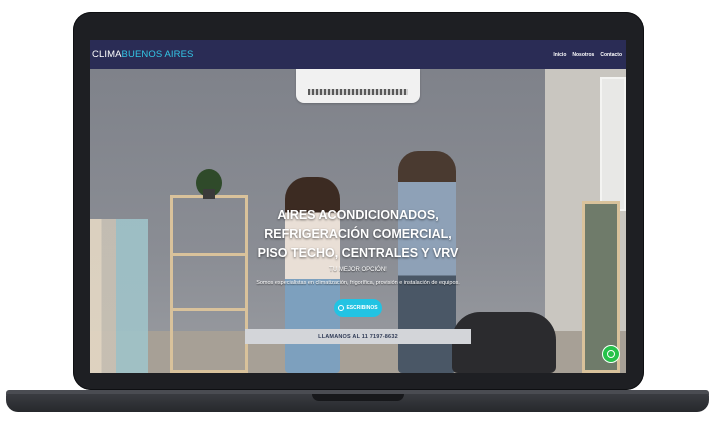 The image size is (717, 425). What do you see at coordinates (358, 215) in the screenshot?
I see `hero-title-line: AIRES ACONDICIONADOS,` at bounding box center [358, 215].